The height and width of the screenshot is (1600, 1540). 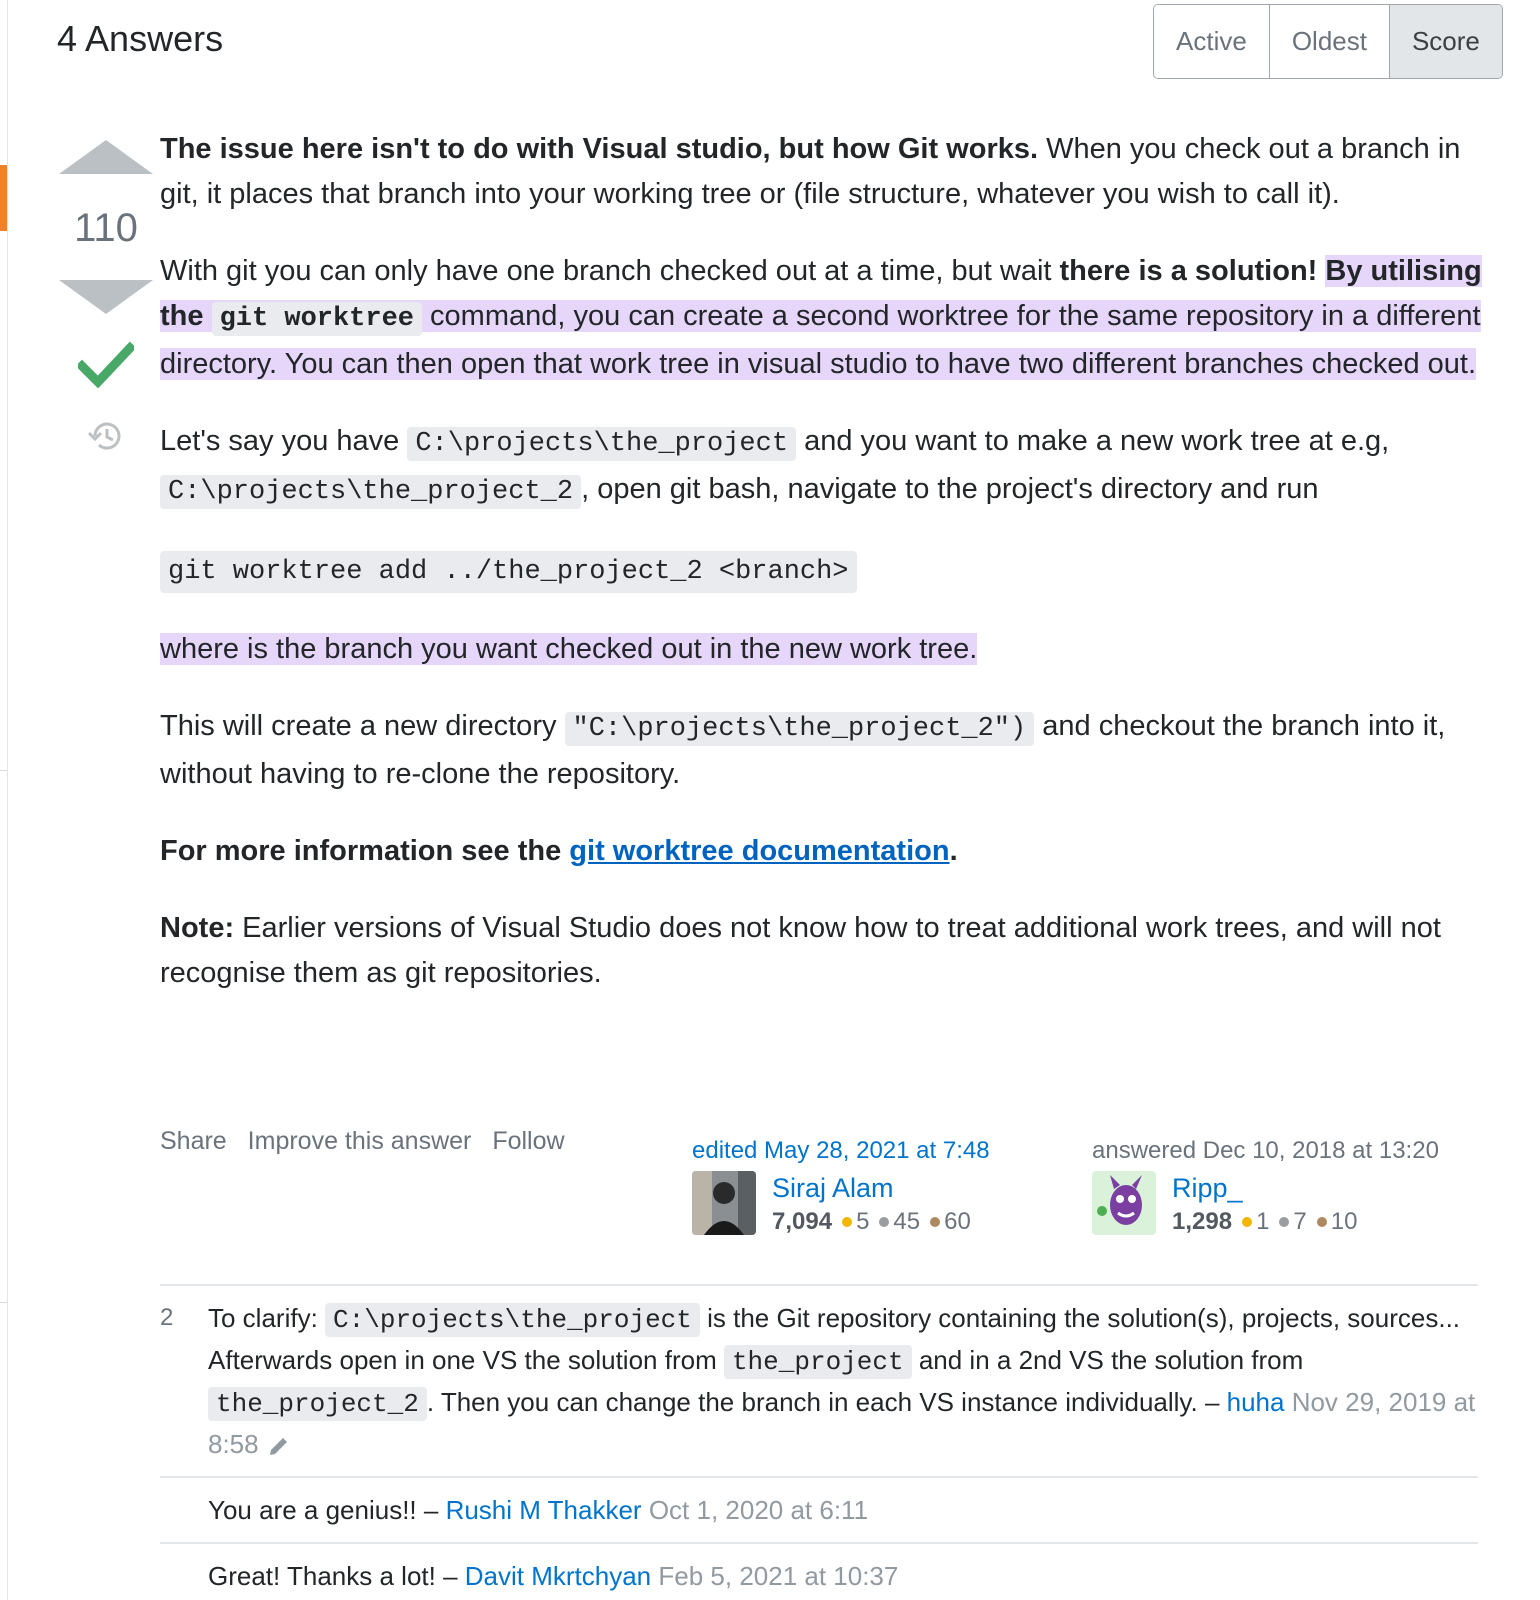 I want to click on inline-code: "C:\projects\the_project_2"), so click(x=799, y=729).